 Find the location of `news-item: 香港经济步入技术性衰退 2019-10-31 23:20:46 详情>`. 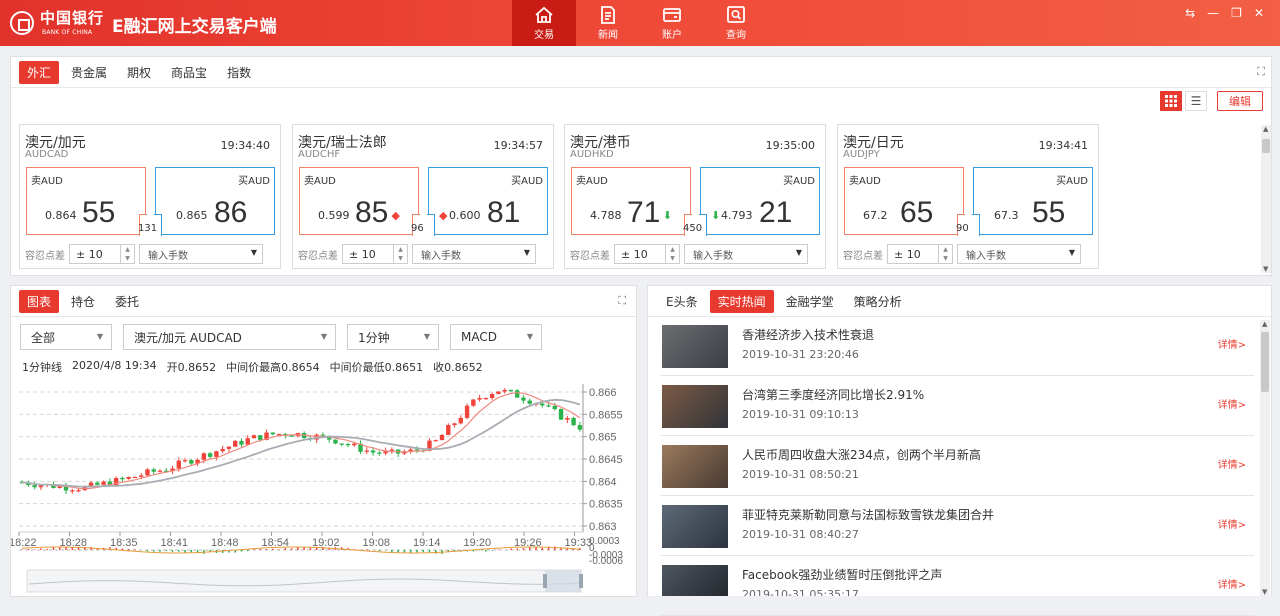

news-item: 香港经济步入技术性衰退 2019-10-31 23:20:46 详情> is located at coordinates (957, 346).